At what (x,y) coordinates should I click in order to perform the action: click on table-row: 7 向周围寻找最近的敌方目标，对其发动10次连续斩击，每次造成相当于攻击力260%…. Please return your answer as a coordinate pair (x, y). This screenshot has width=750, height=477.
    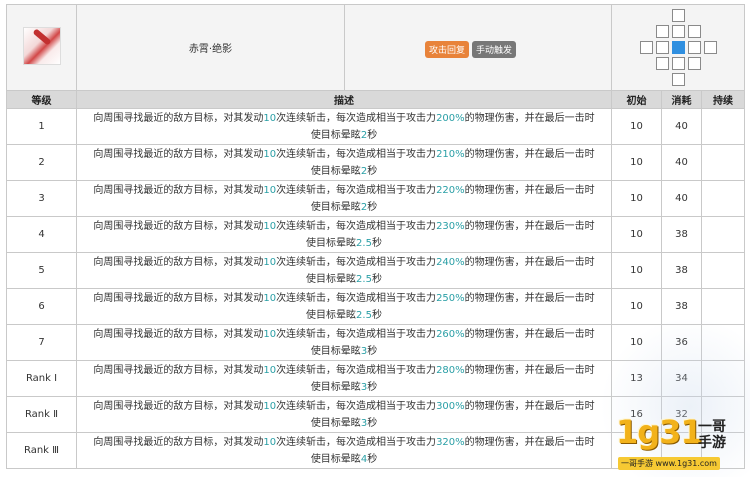
    Looking at the image, I should click on (375, 342).